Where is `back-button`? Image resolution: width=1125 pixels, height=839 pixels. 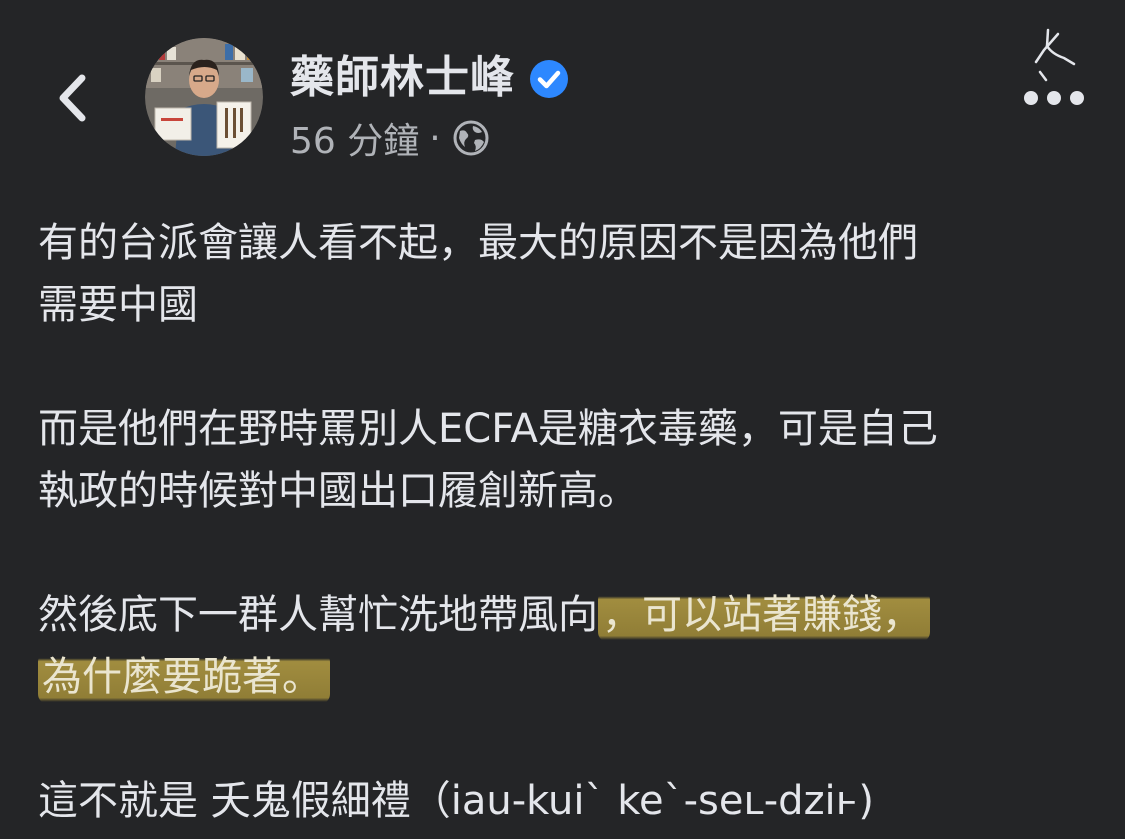 back-button is located at coordinates (72, 98).